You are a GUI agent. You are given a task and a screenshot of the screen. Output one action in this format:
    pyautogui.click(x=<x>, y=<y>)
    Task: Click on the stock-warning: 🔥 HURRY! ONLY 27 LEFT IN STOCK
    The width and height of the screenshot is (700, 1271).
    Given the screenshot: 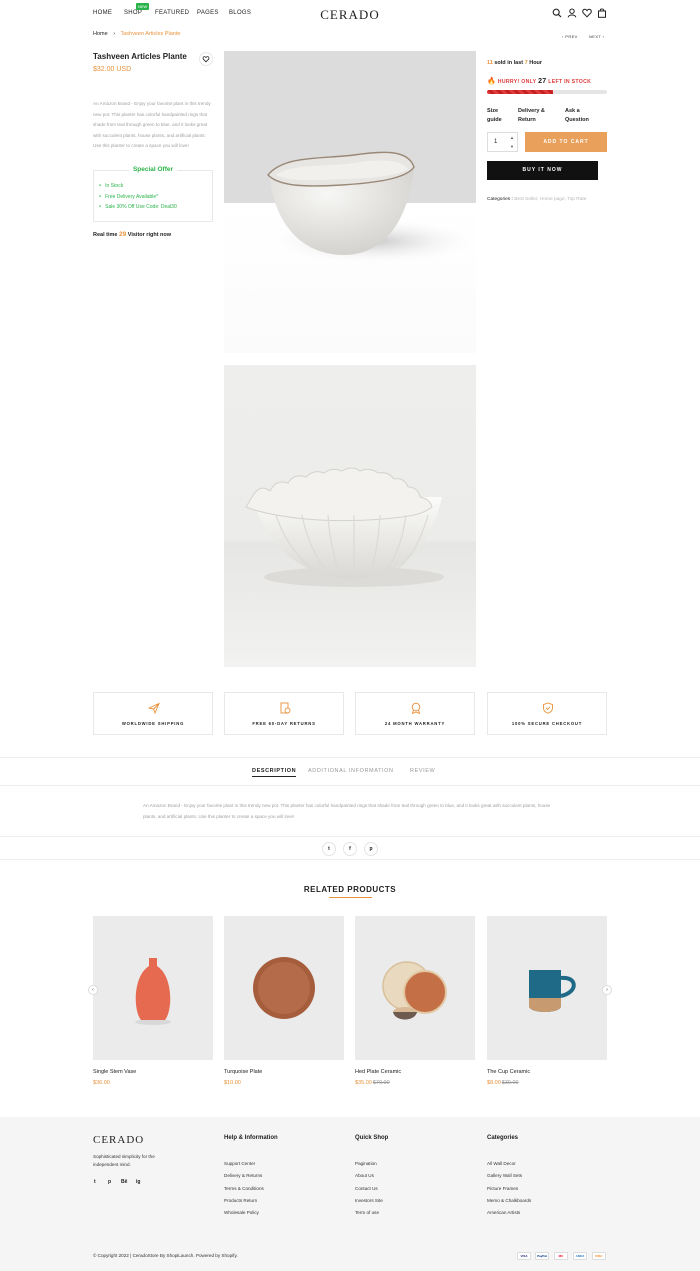 What is the action you would take?
    pyautogui.click(x=539, y=81)
    